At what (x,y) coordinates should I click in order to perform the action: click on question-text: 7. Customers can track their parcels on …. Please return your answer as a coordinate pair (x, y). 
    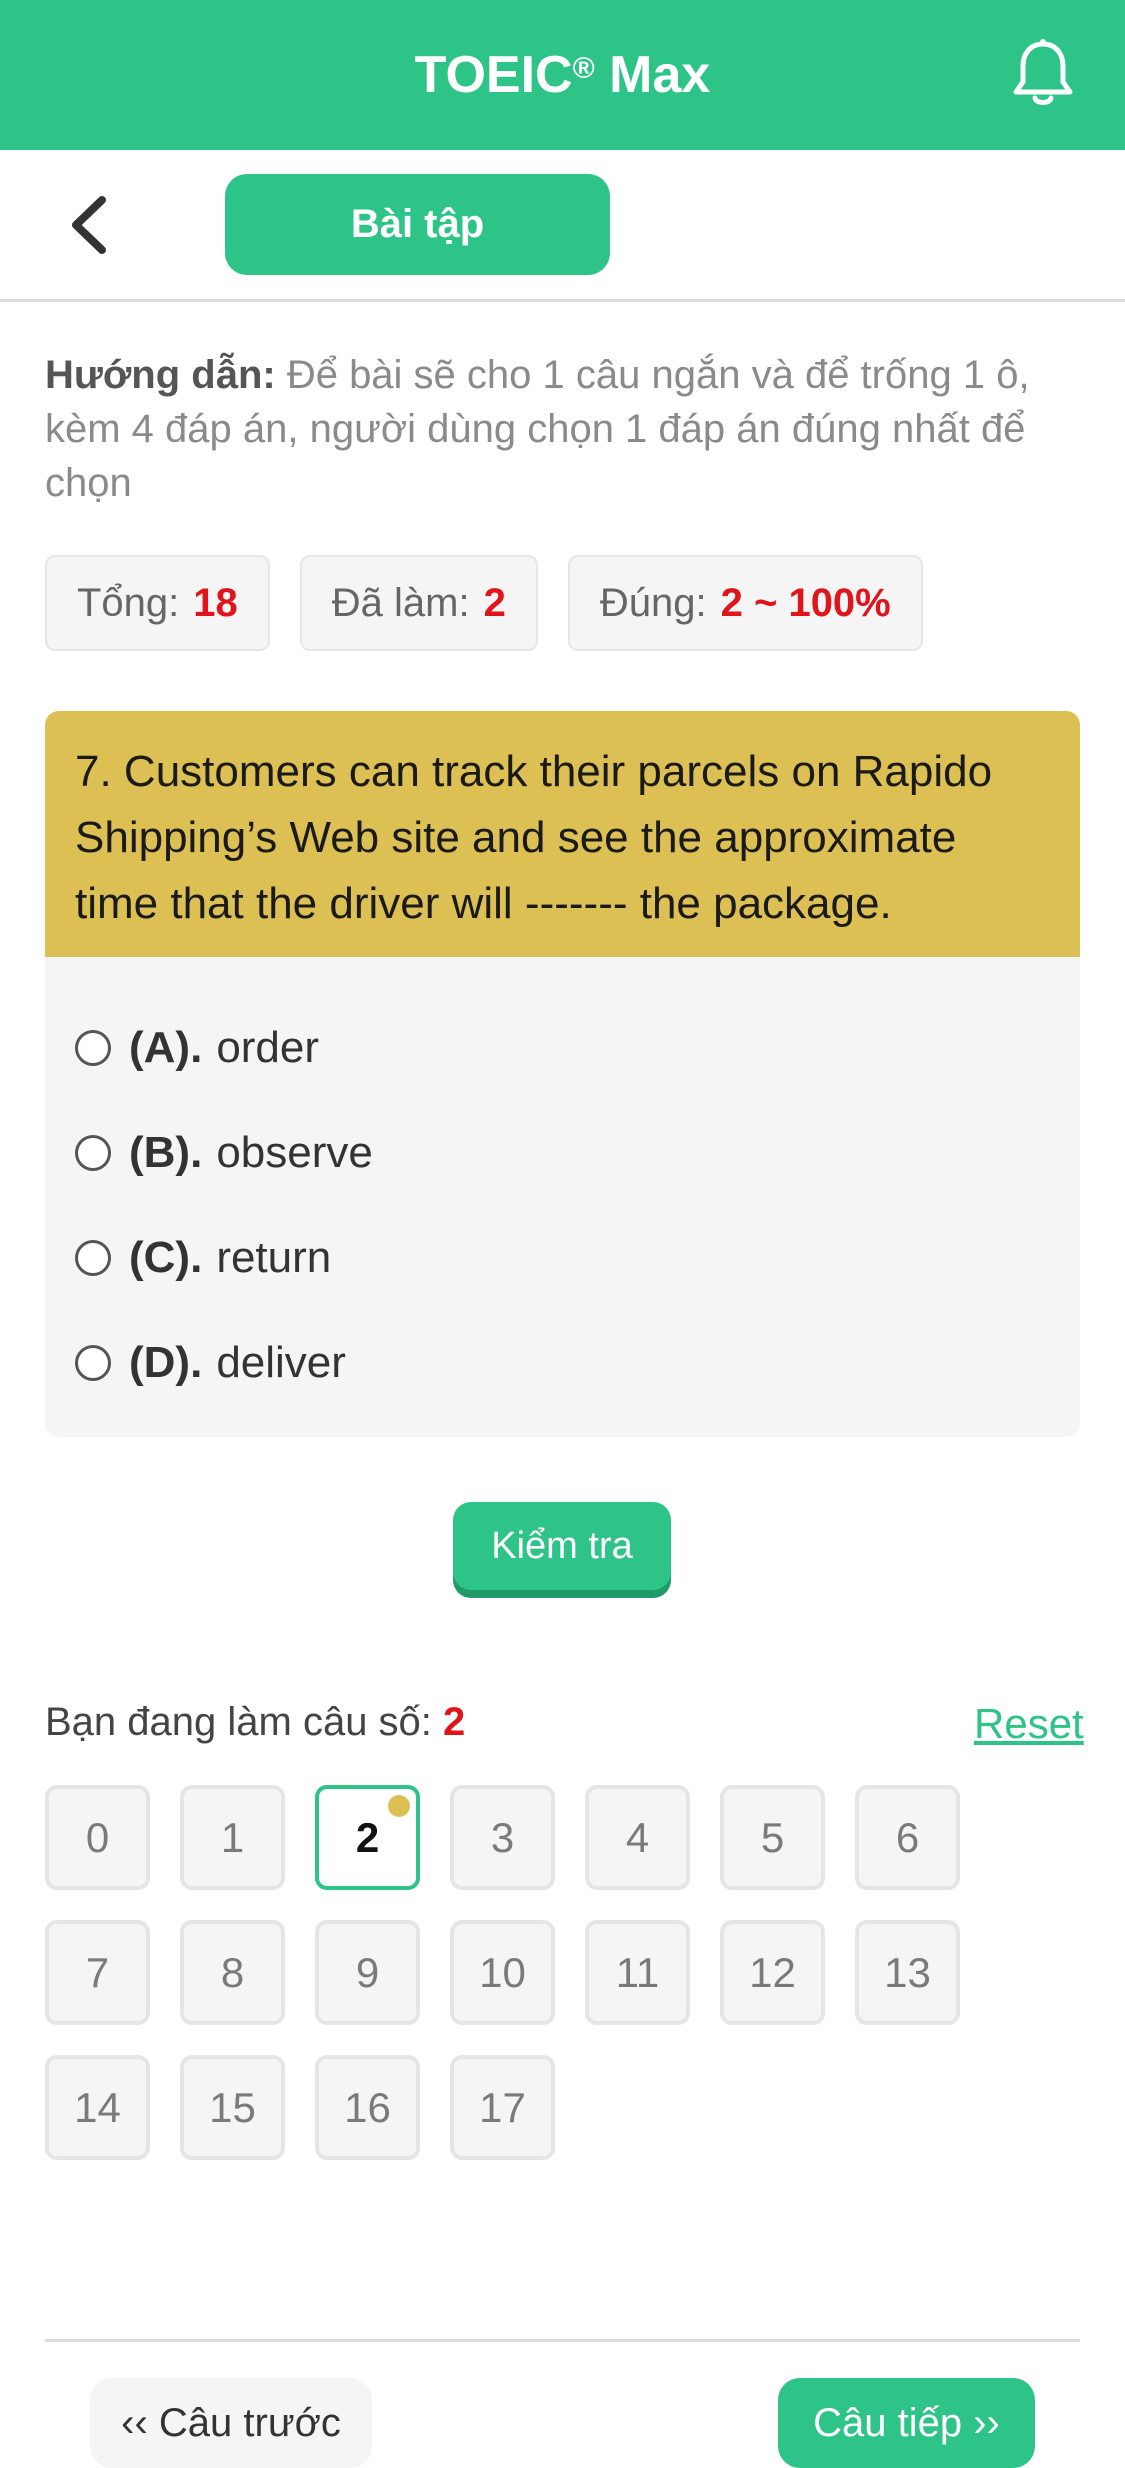
    Looking at the image, I should click on (562, 834).